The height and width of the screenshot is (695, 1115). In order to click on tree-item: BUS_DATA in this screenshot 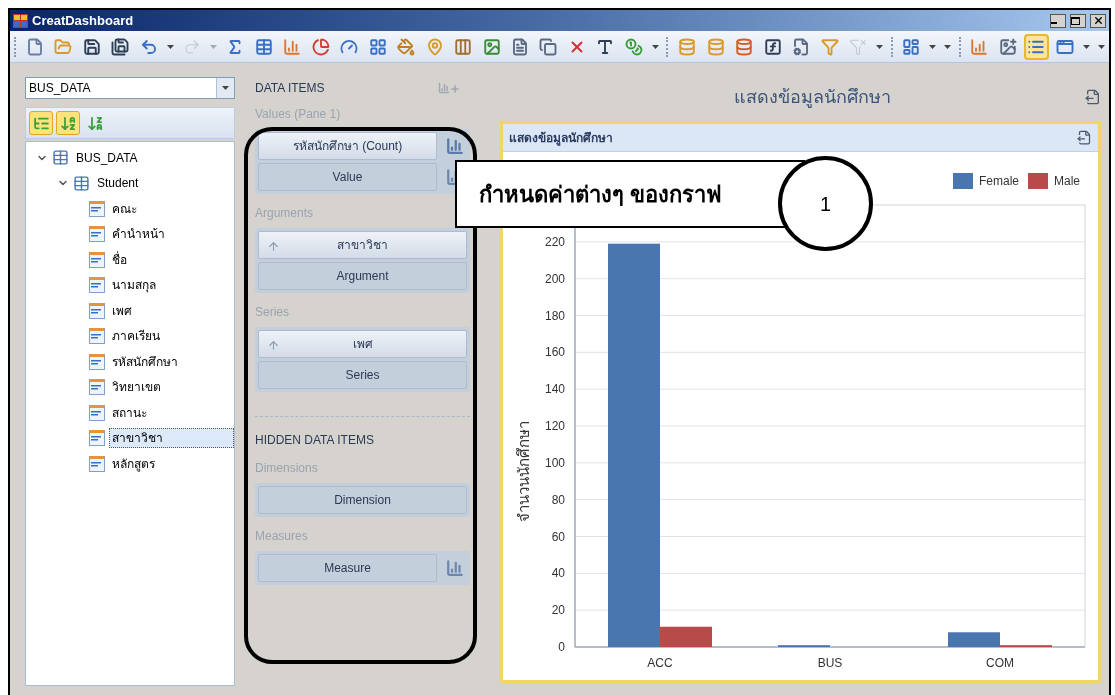, I will do `click(107, 157)`.